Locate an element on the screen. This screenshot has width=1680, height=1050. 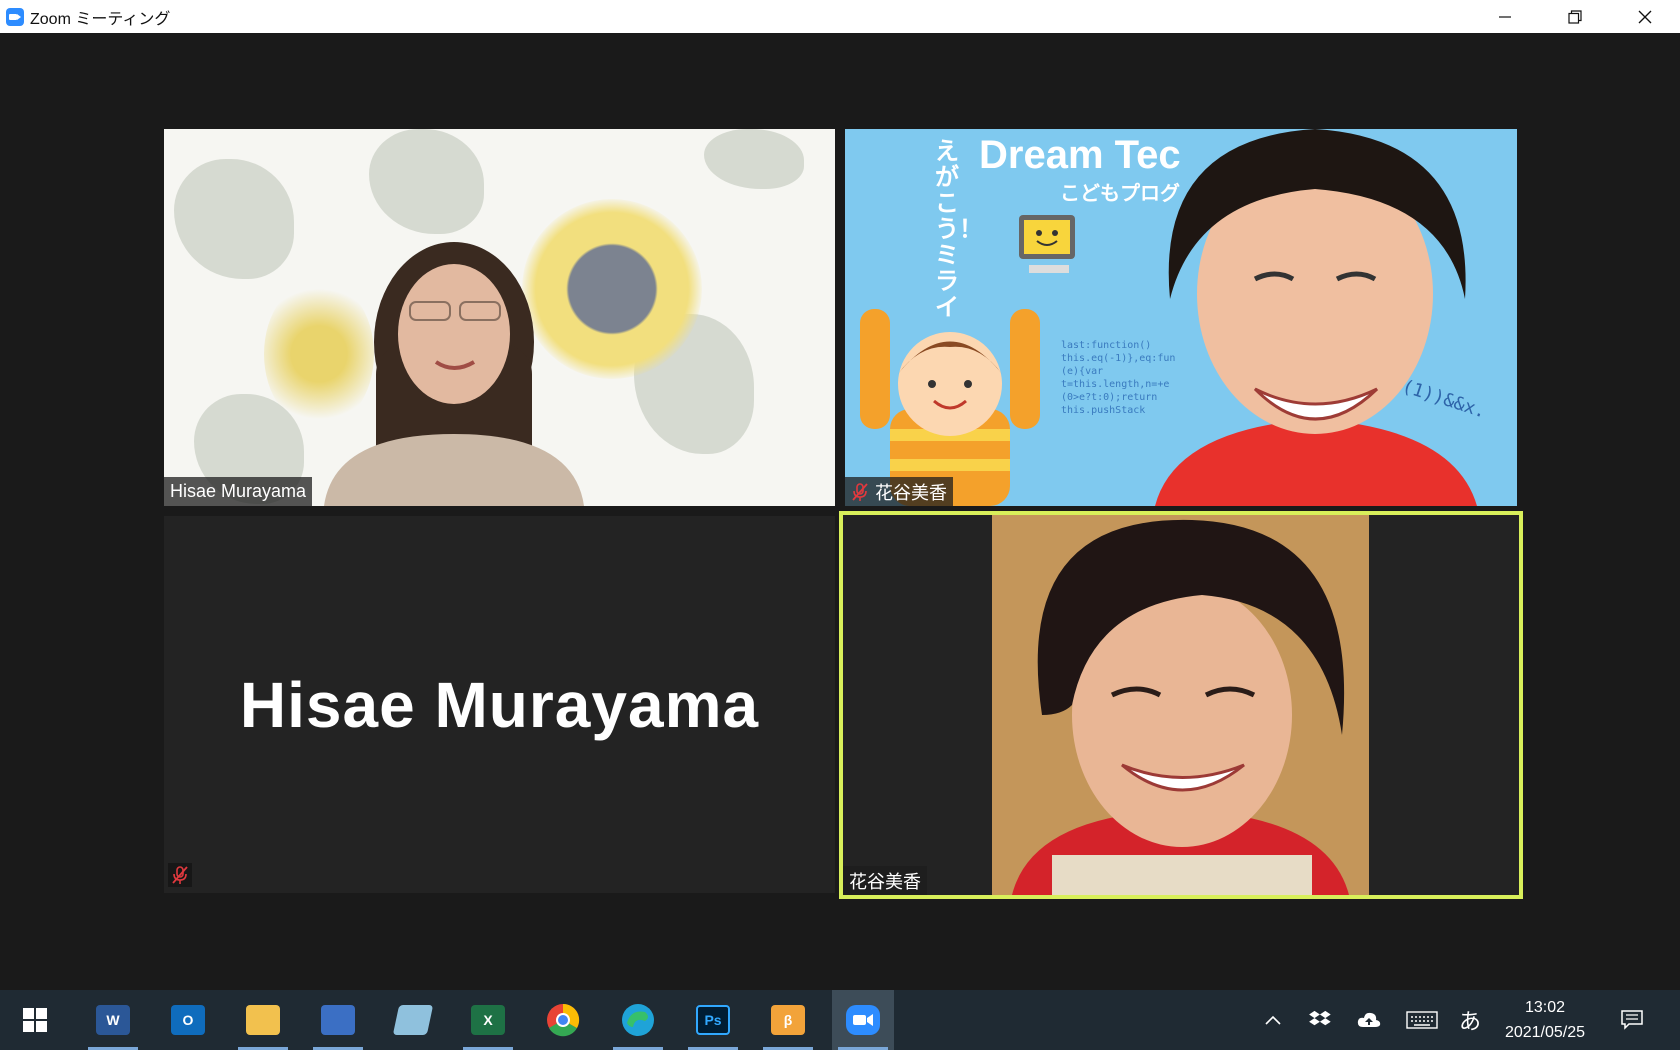
start-button is located at coordinates (35, 1020).